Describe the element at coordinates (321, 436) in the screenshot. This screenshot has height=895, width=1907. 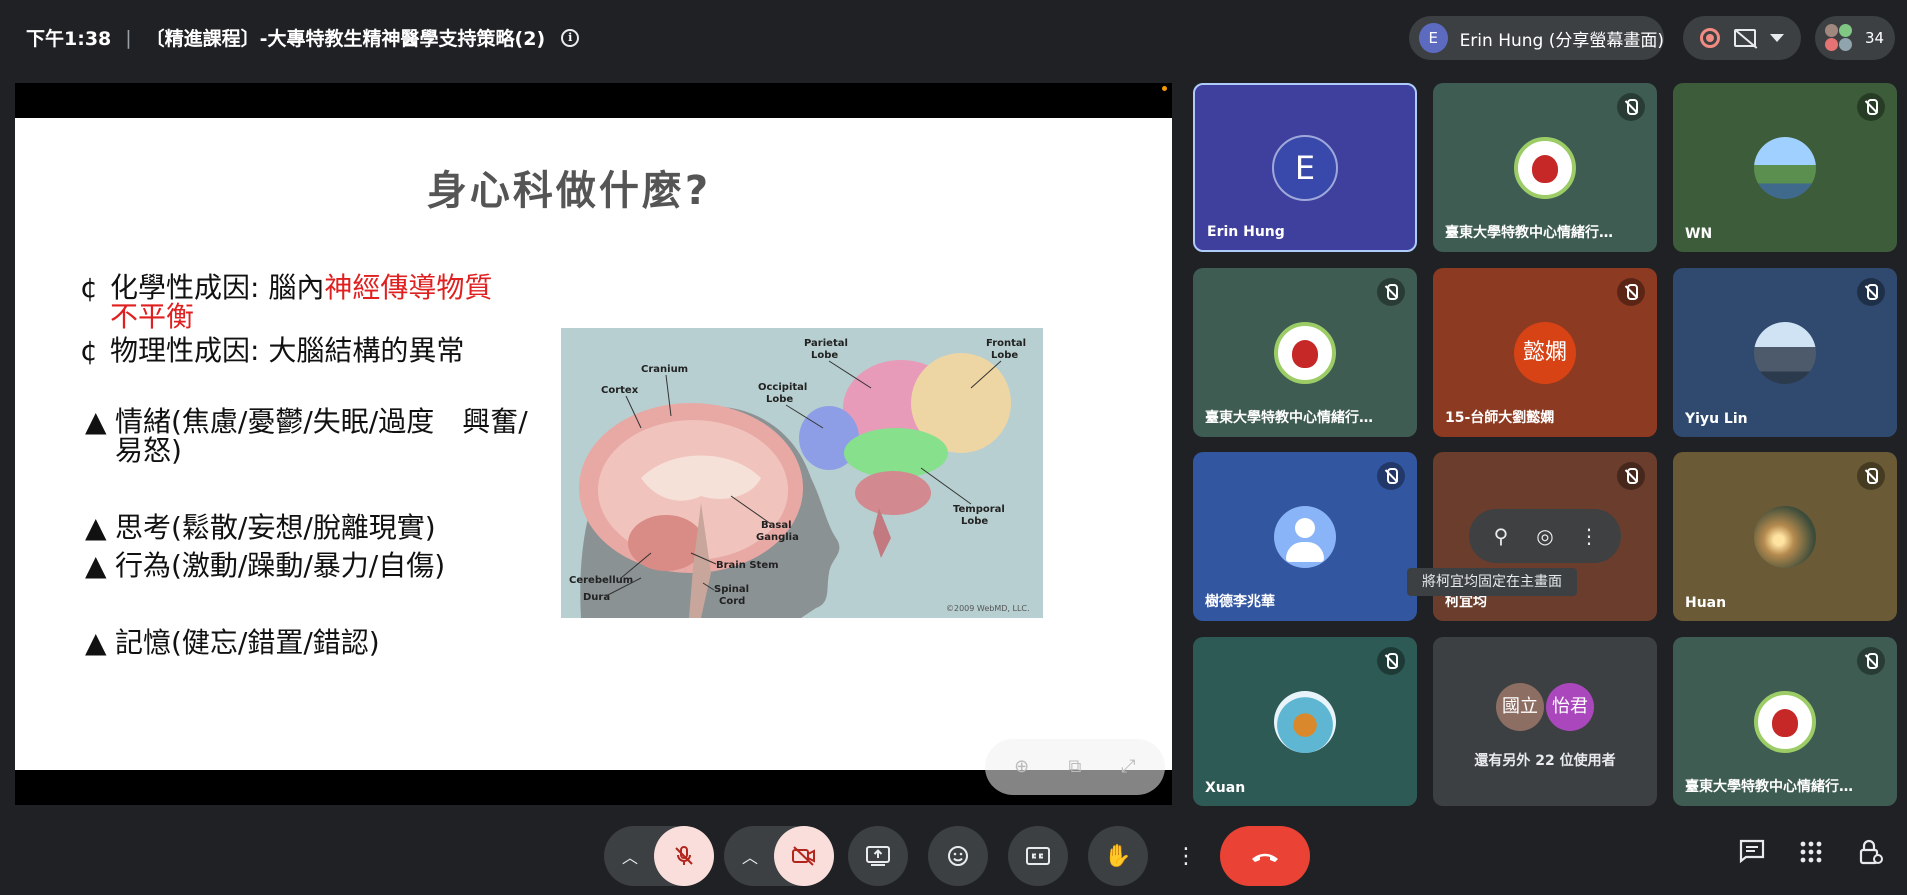
I see `bullet-text: 情緒(焦慮/憂鬱/失眠/過度 興奮/易怒)` at that location.